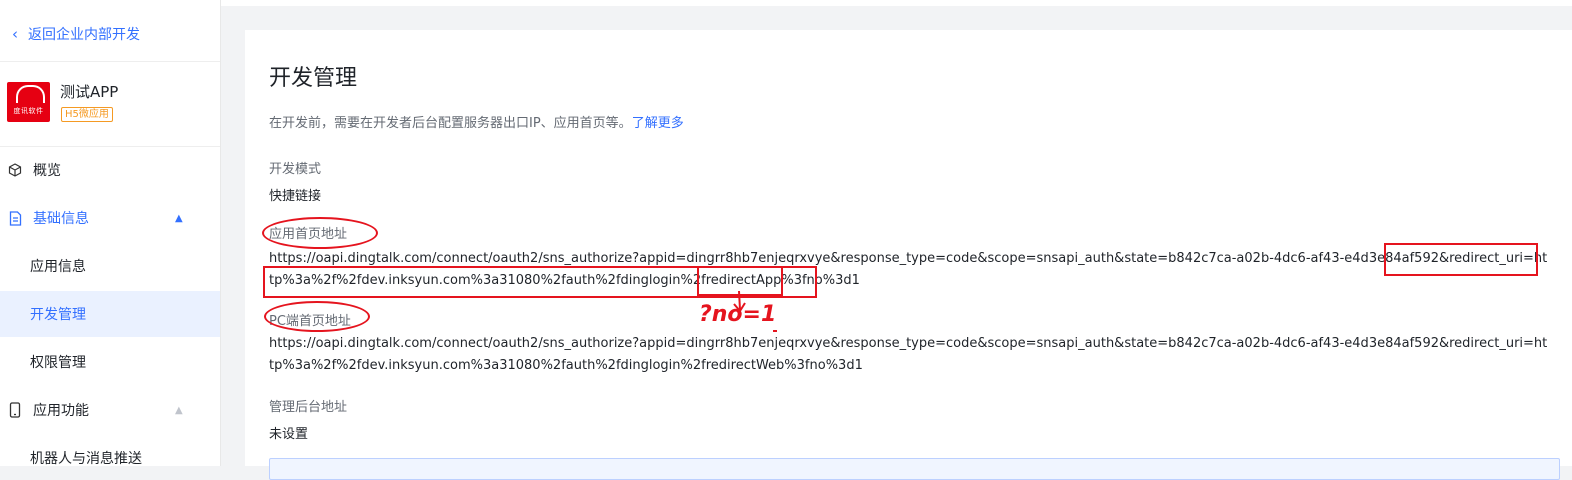  What do you see at coordinates (87, 114) in the screenshot?
I see `app-type-badge: H5微应用` at bounding box center [87, 114].